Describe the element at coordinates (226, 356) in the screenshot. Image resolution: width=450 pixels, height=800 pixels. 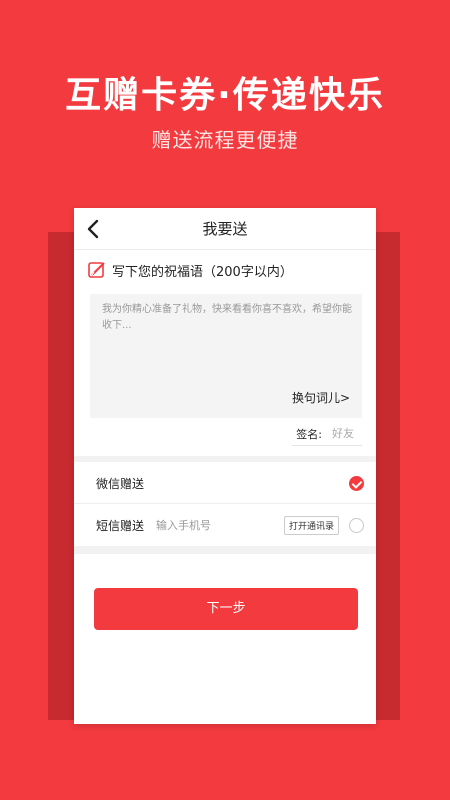
I see `message-textarea: 我为你精心准备了礼物，快来看看你喜不喜欢，希望你能收下... 换句词儿>` at that location.